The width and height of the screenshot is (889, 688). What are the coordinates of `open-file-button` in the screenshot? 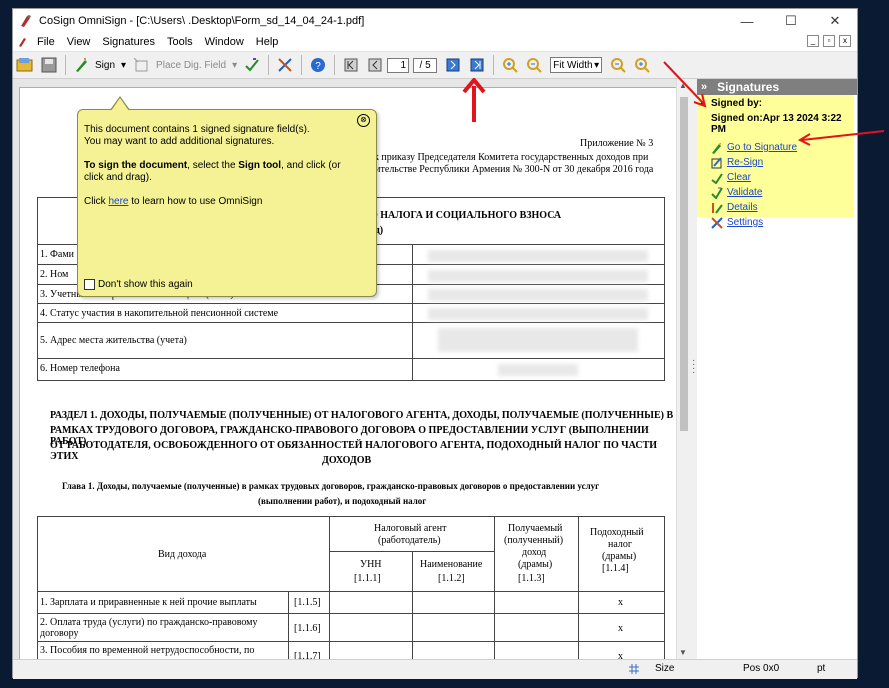 It's located at (25, 65).